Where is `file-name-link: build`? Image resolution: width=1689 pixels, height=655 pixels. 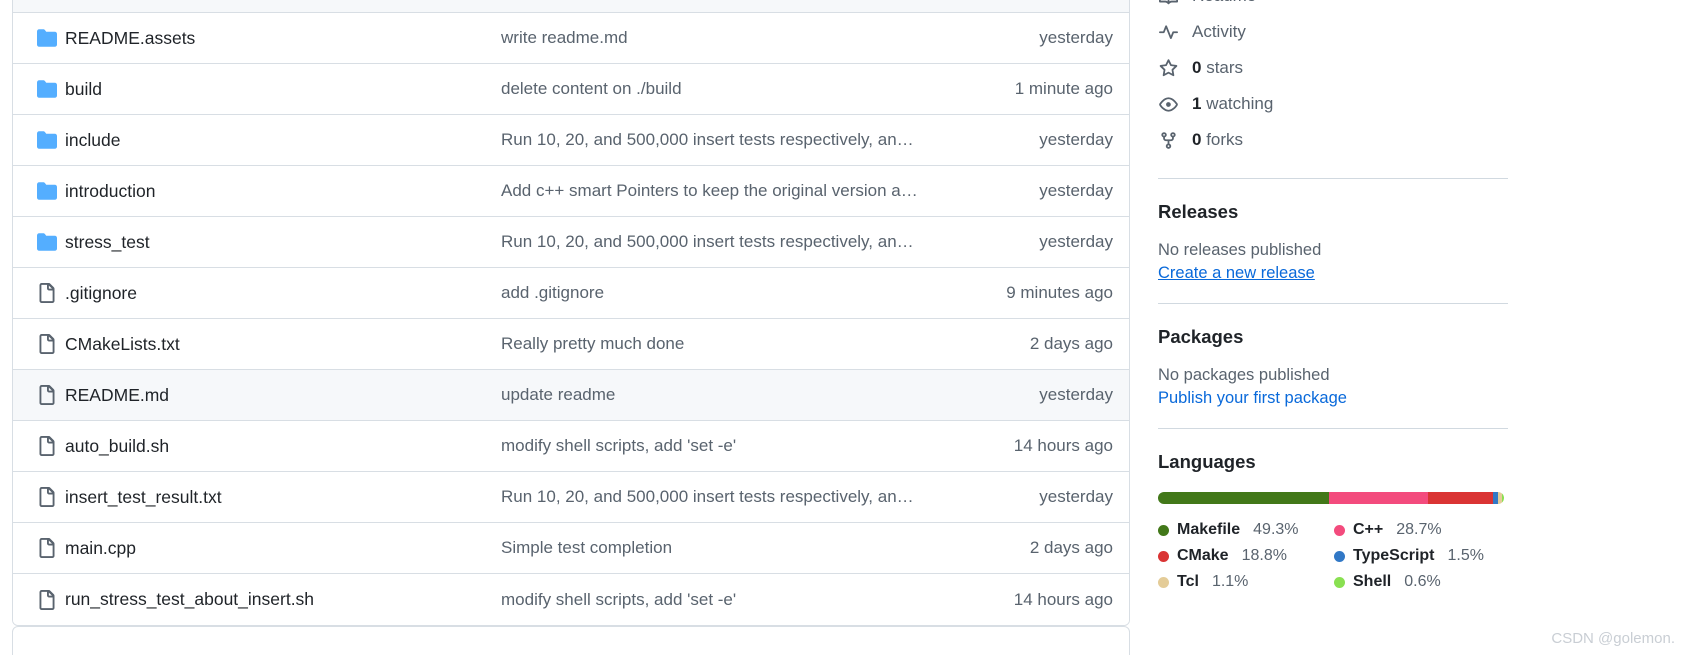 file-name-link: build is located at coordinates (283, 89).